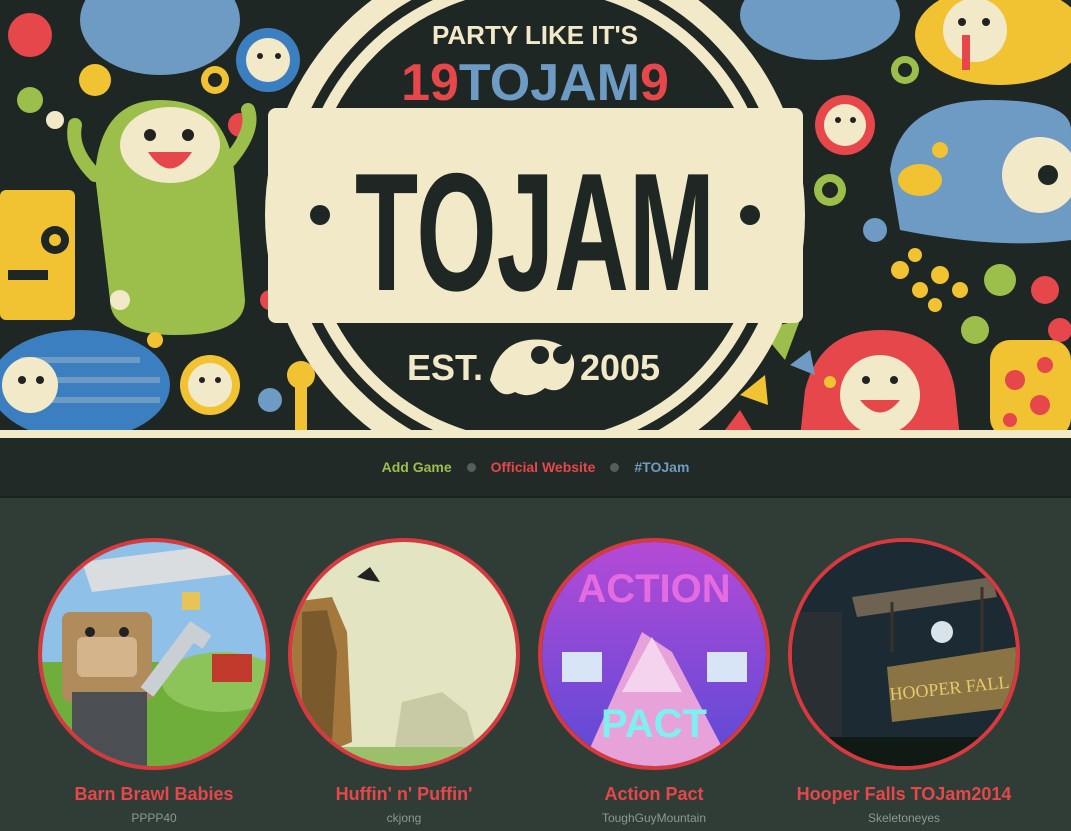 The height and width of the screenshot is (831, 1071). Describe the element at coordinates (904, 794) in the screenshot. I see `game-title: Hooper Falls TOJam2014` at that location.